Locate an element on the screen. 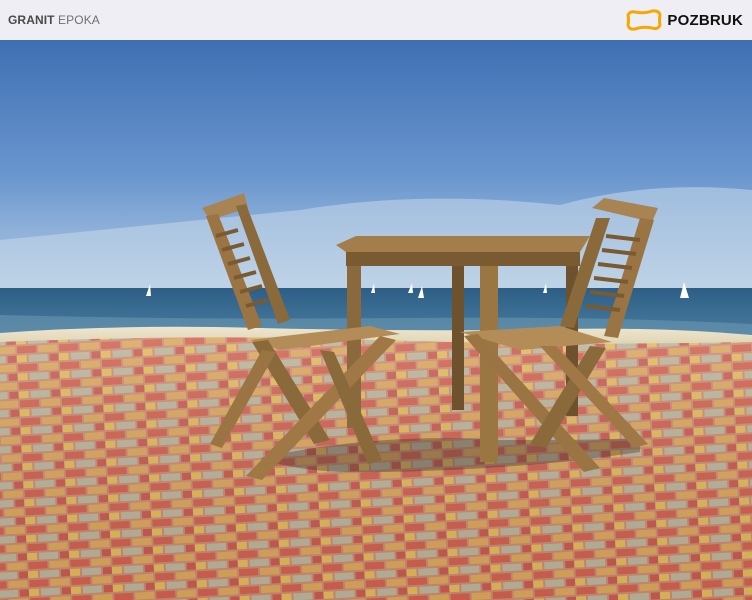 The height and width of the screenshot is (600, 752). product-name: EPOKA is located at coordinates (79, 20).